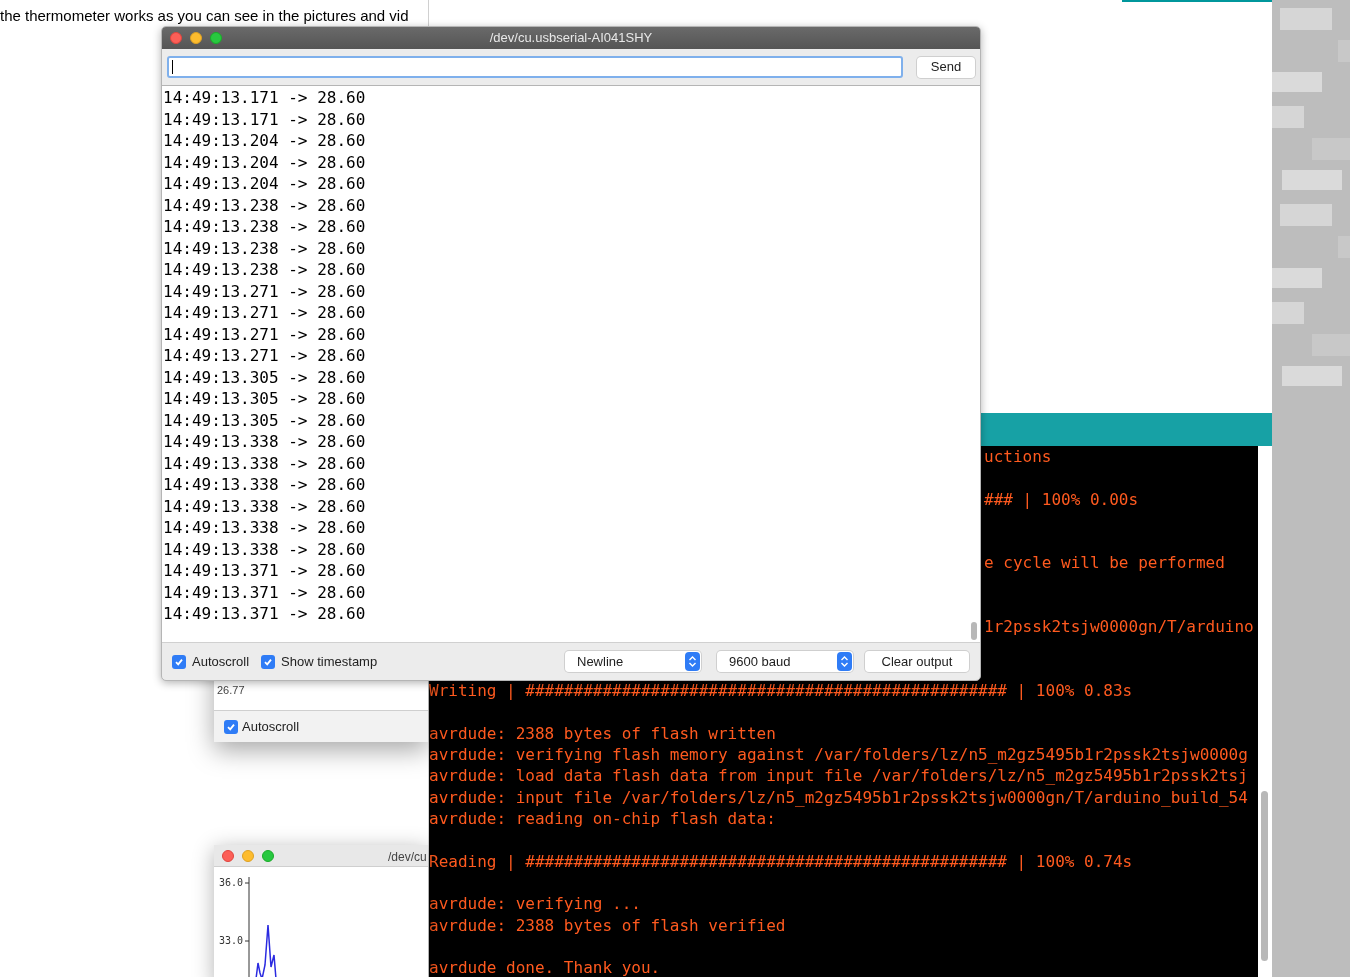  Describe the element at coordinates (838, 776) in the screenshot. I see `console-line: avrdude: load data flash data from input file /var/folders/lz/n5_m2gz5495b1r2pssk2tsj` at that location.